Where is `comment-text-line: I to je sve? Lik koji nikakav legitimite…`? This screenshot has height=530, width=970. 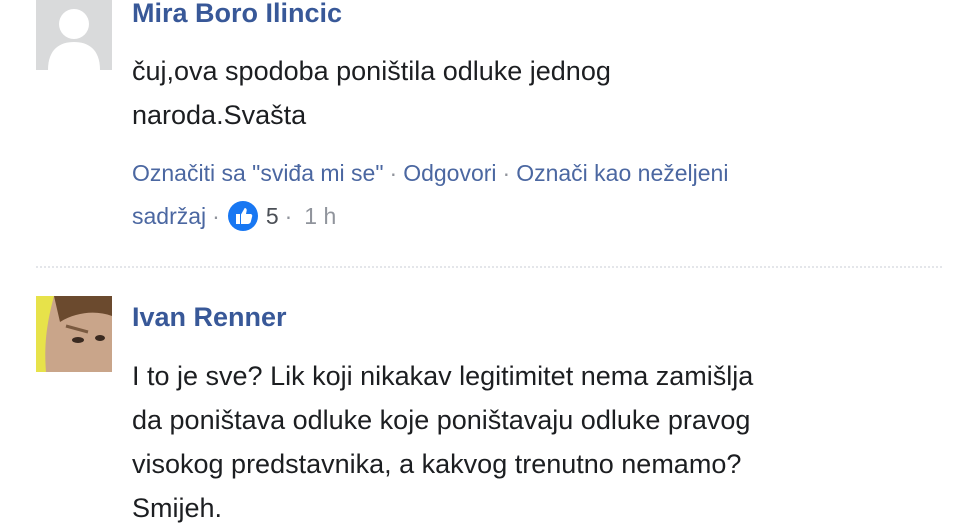 comment-text-line: I to je sve? Lik koji nikakav legitimite… is located at coordinates (443, 376).